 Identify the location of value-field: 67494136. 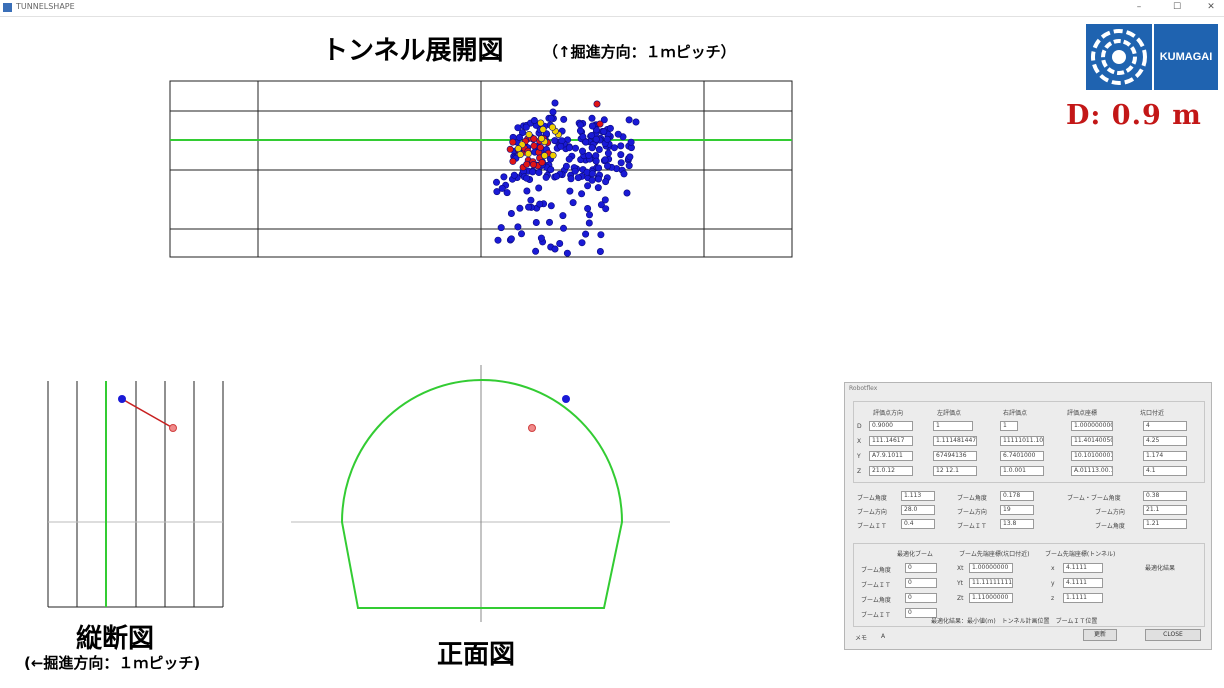
(955, 456).